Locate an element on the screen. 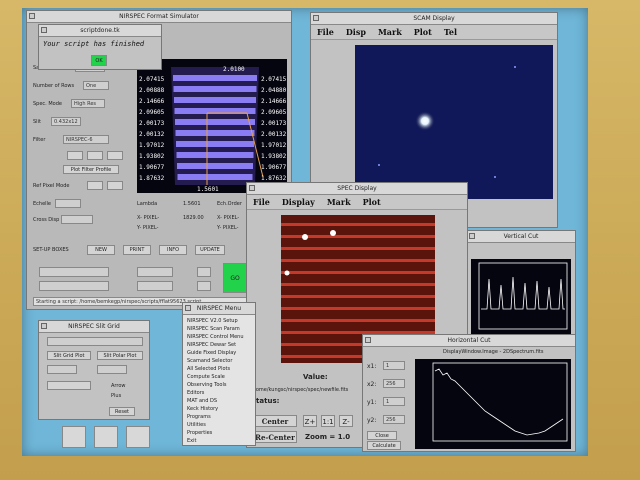 The image size is (640, 480). itime-field is located at coordinates (155, 272).